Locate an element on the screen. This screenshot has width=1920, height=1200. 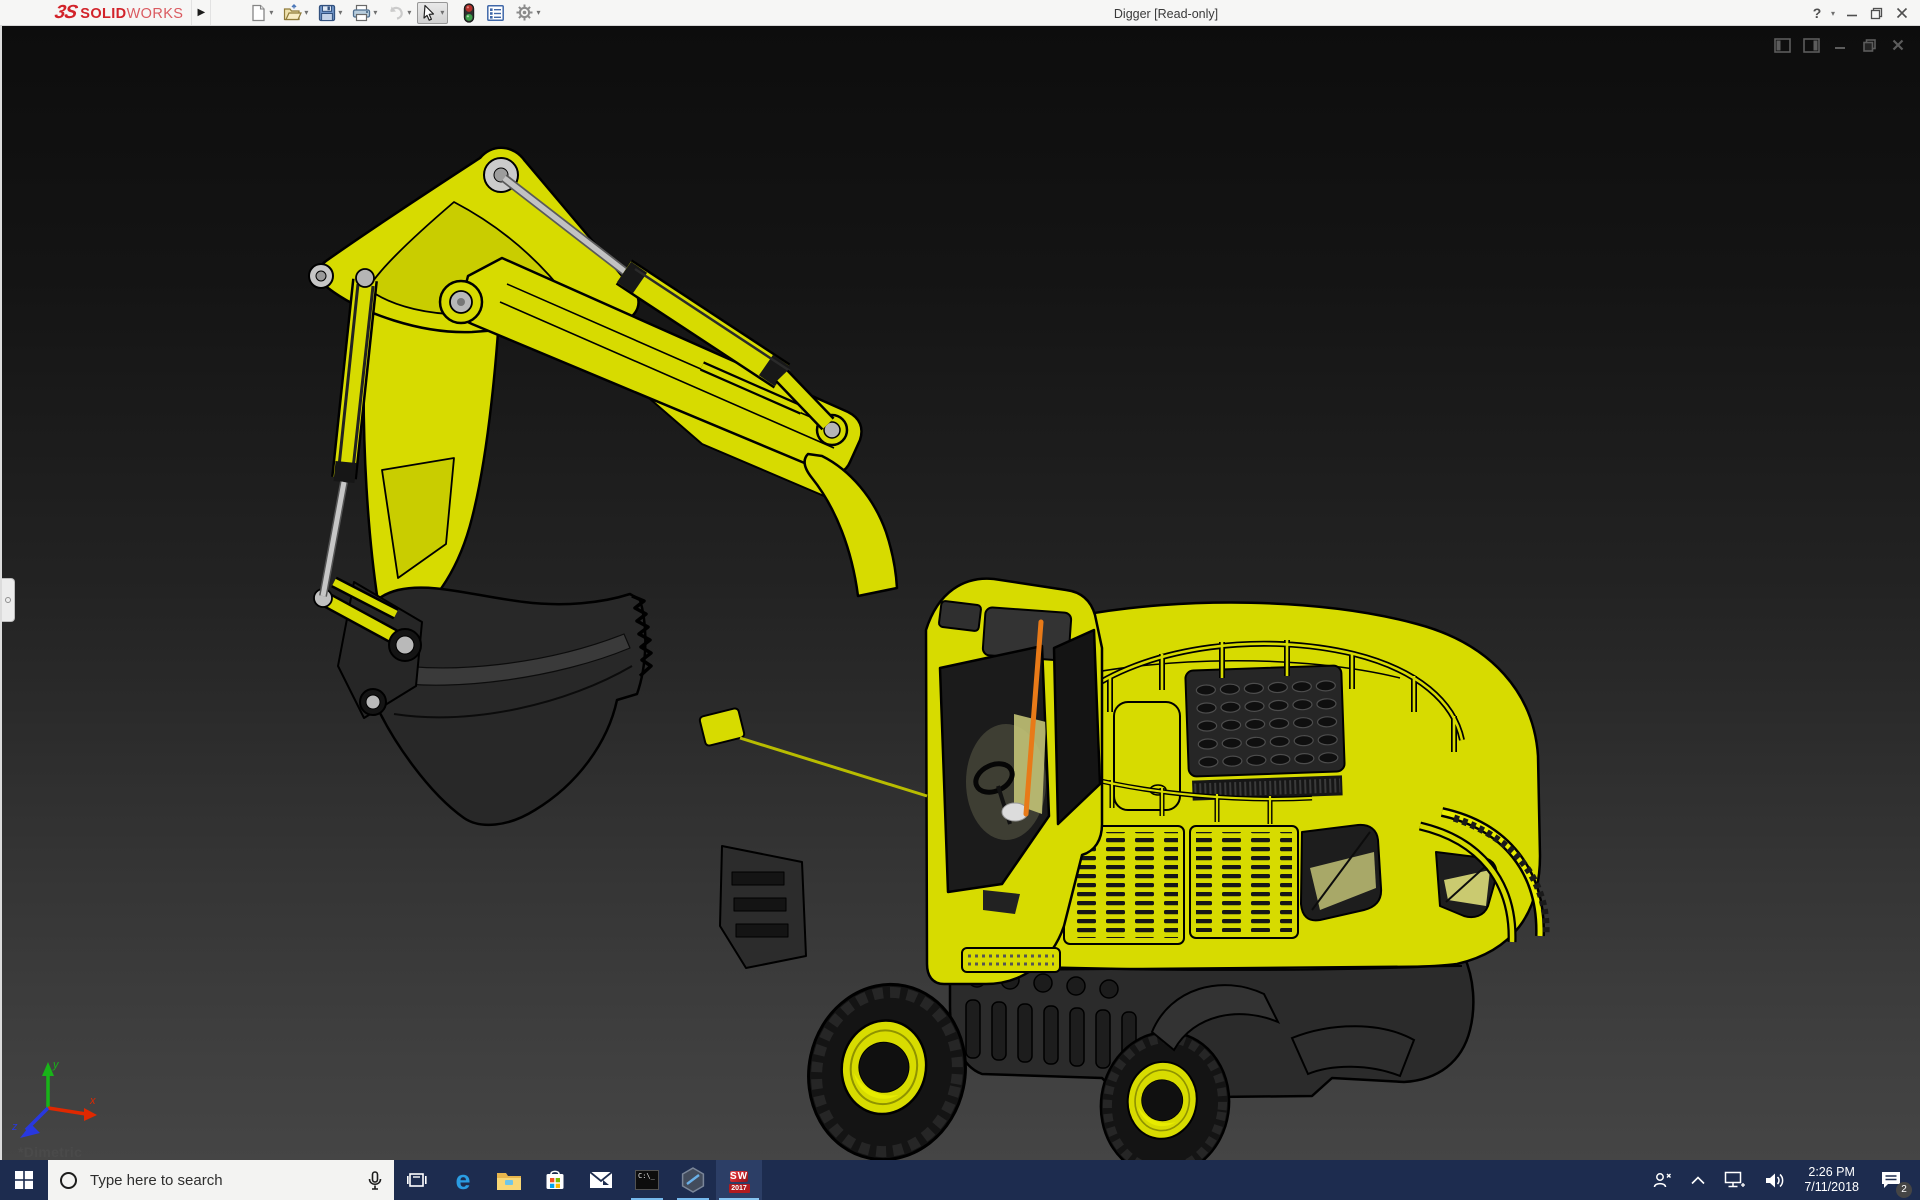
boom-foot is located at coordinates (851, 525).